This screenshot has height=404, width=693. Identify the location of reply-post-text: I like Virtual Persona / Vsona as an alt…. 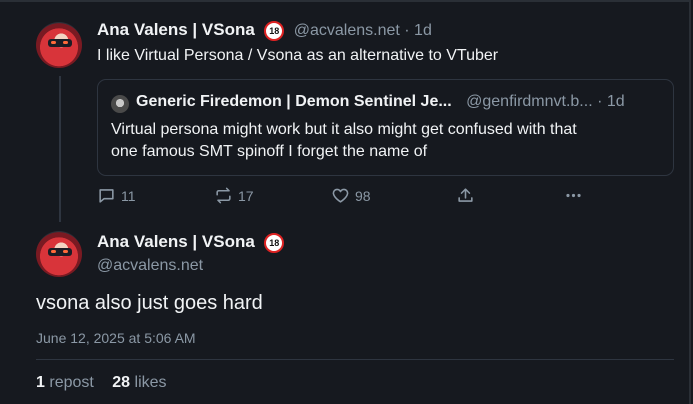
(298, 55).